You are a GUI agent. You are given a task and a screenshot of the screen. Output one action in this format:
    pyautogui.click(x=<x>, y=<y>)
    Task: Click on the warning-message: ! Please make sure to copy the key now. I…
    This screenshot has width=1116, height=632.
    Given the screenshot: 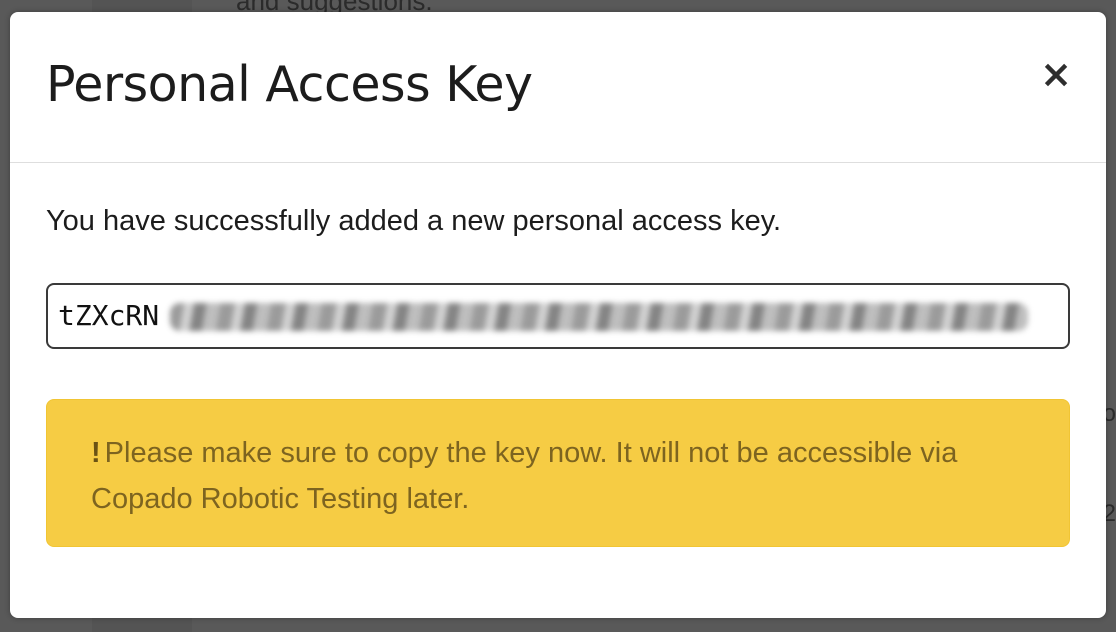 What is the action you would take?
    pyautogui.click(x=560, y=476)
    